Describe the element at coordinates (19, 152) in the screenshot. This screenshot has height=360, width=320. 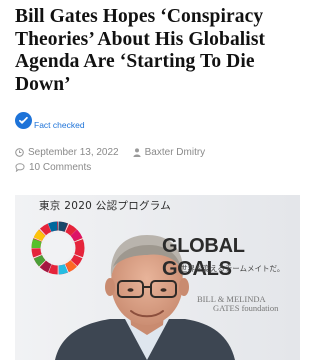
I see `clock-icon` at that location.